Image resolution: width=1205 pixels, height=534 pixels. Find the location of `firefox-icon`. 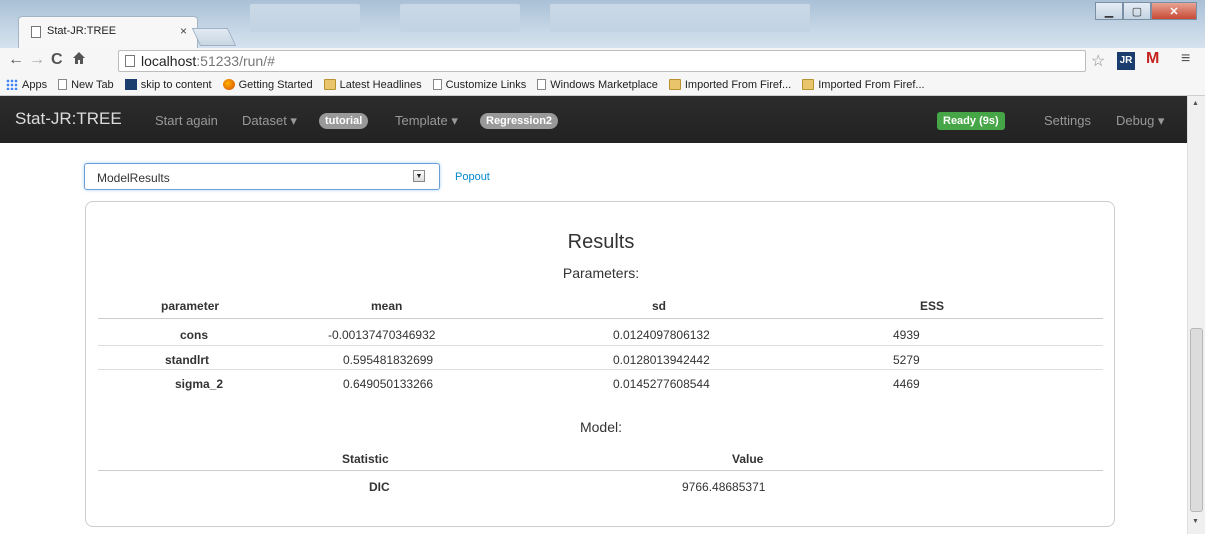

firefox-icon is located at coordinates (228, 84).